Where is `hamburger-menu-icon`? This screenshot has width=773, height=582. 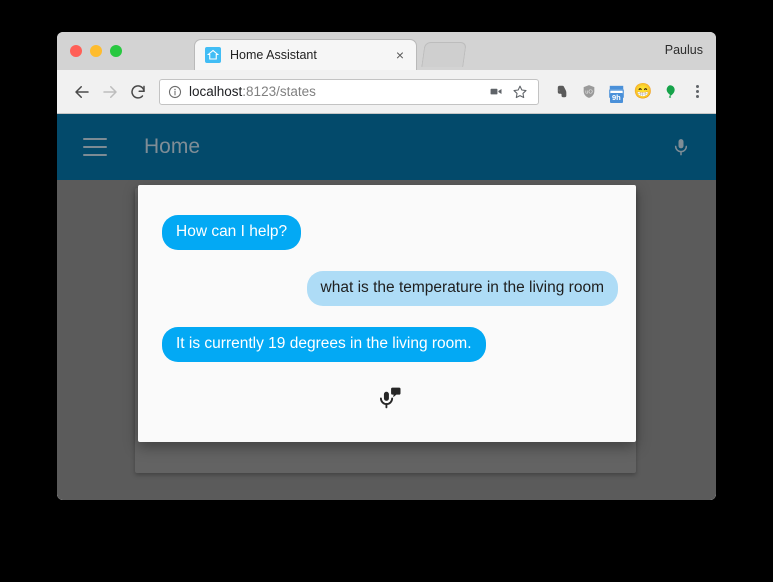 hamburger-menu-icon is located at coordinates (95, 147).